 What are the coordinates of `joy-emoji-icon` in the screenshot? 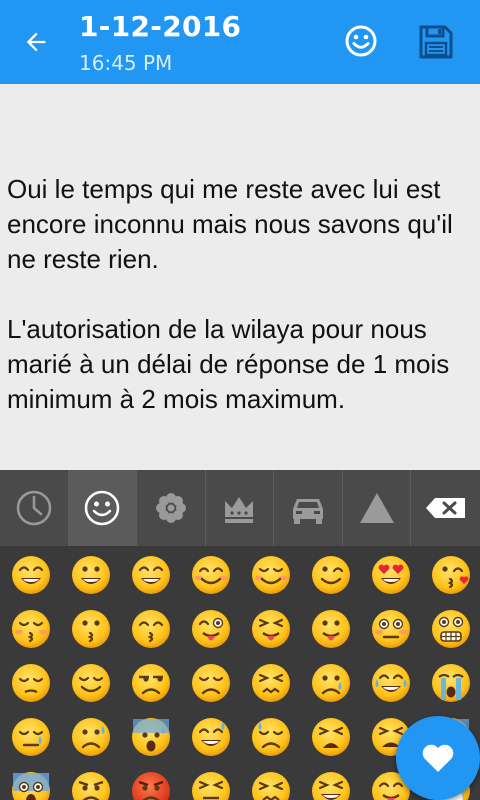 It's located at (391, 683).